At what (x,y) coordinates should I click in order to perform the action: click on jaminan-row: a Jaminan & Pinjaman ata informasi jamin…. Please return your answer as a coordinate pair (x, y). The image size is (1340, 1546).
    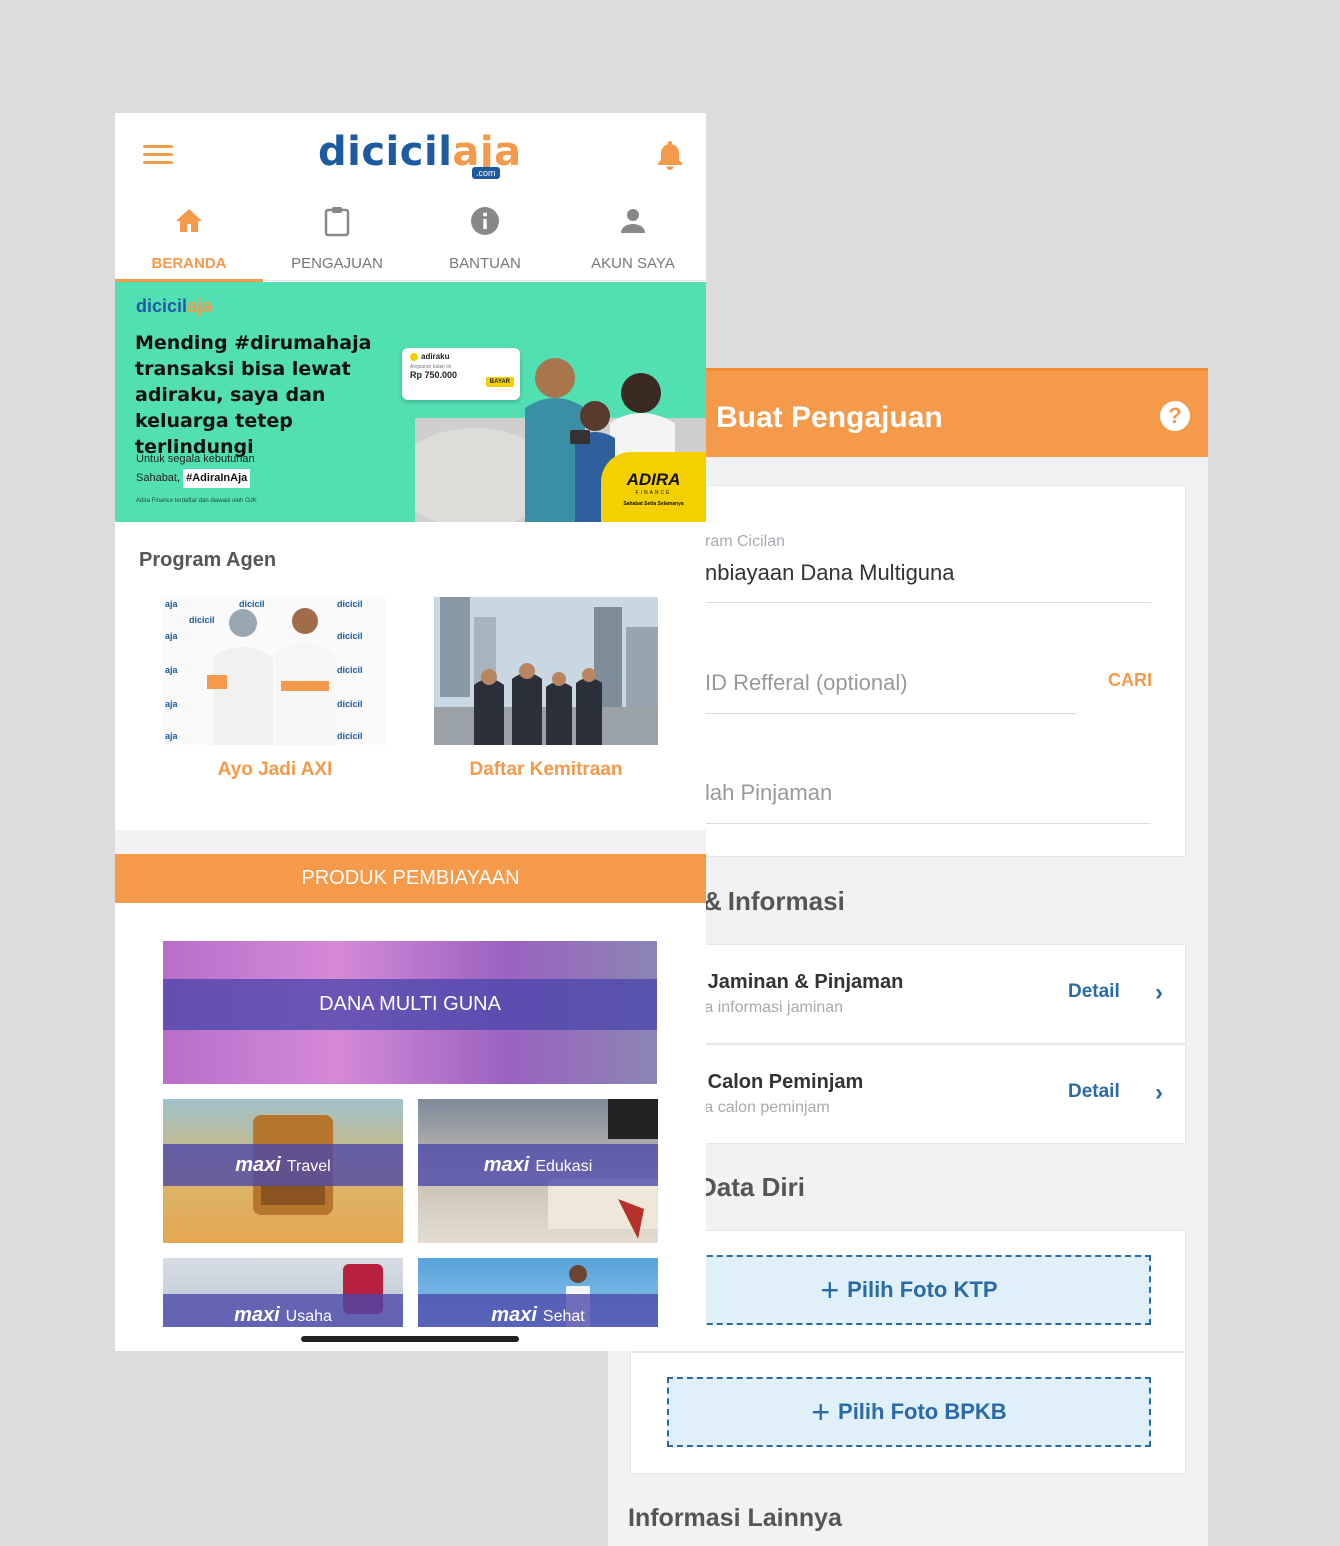
    Looking at the image, I should click on (908, 994).